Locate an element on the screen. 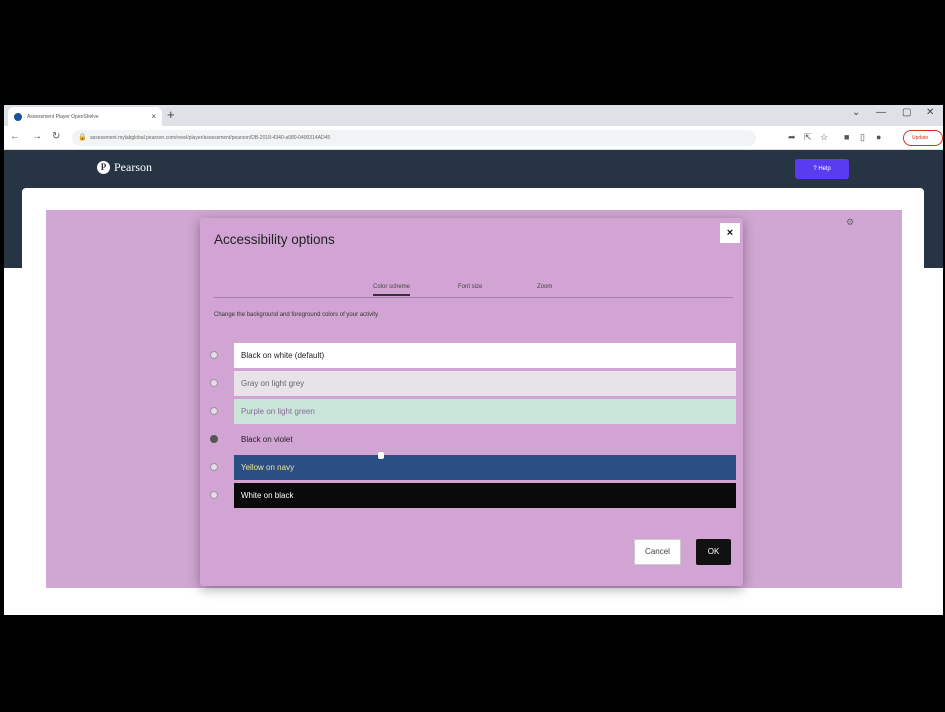 Image resolution: width=945 pixels, height=712 pixels. reload-icon: ↻ is located at coordinates (56, 136).